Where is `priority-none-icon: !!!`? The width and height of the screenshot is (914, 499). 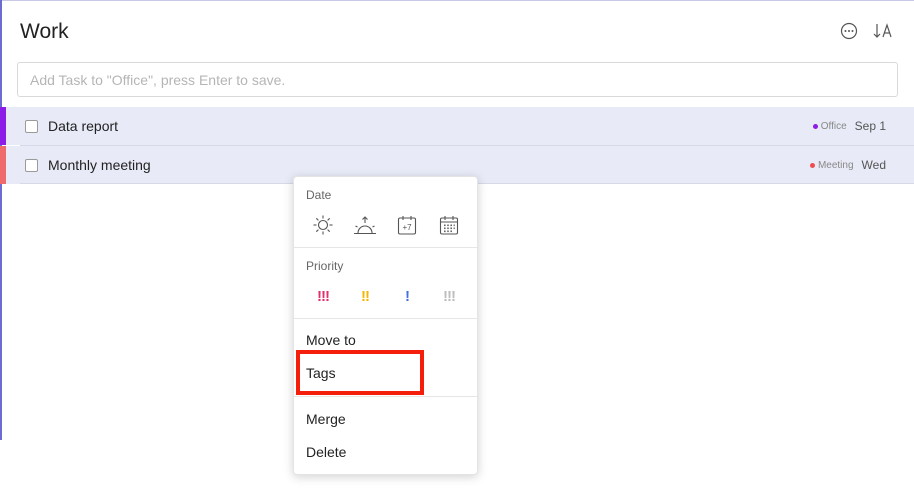
priority-none-icon: !!! is located at coordinates (449, 296).